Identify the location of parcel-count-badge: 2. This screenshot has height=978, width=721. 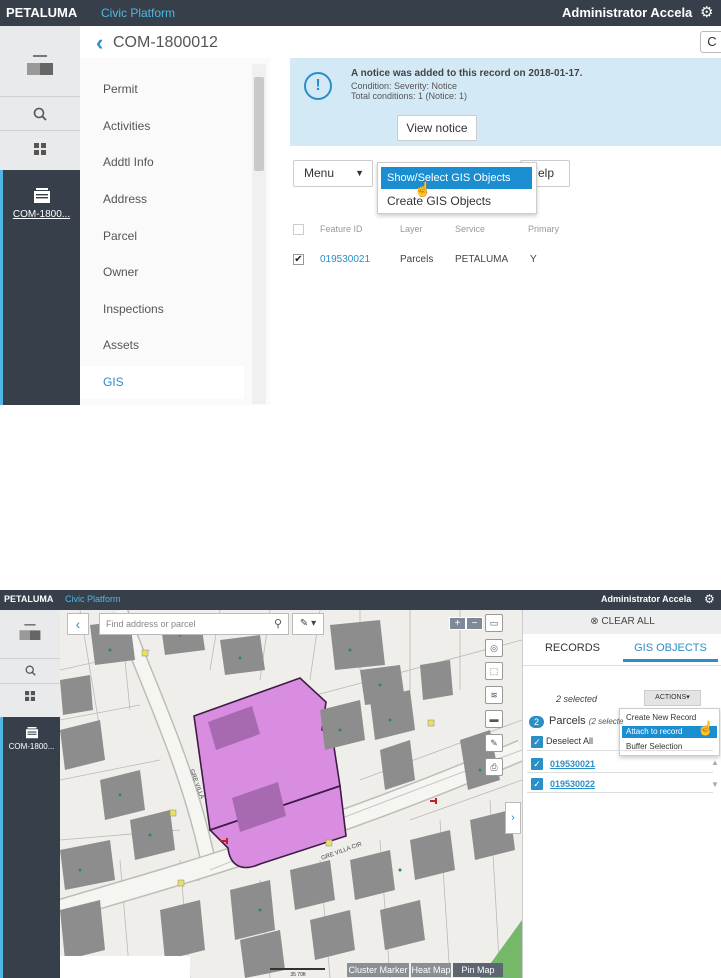
(536, 722).